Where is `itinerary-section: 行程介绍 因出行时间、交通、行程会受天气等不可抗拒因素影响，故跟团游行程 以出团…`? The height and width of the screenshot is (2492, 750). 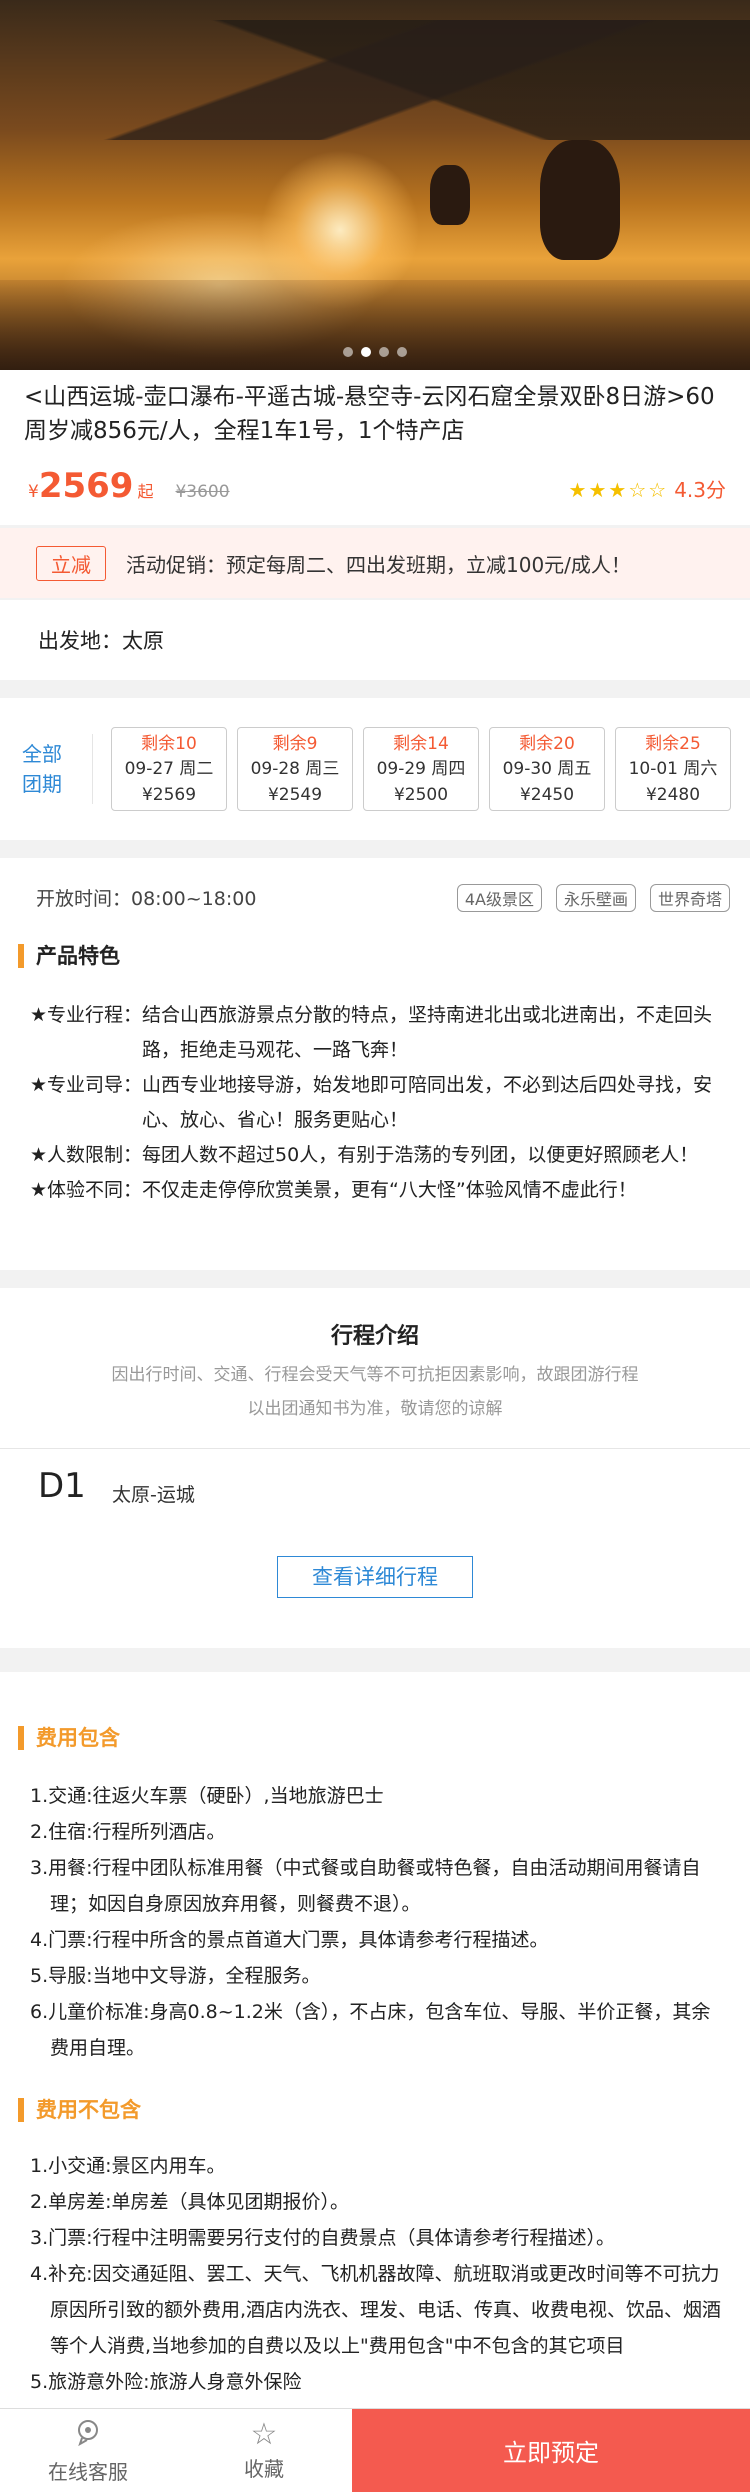
itinerary-section: 行程介绍 因出行时间、交通、行程会受天气等不可抗拒因素影响，故跟团游行程 以出团… is located at coordinates (375, 1468).